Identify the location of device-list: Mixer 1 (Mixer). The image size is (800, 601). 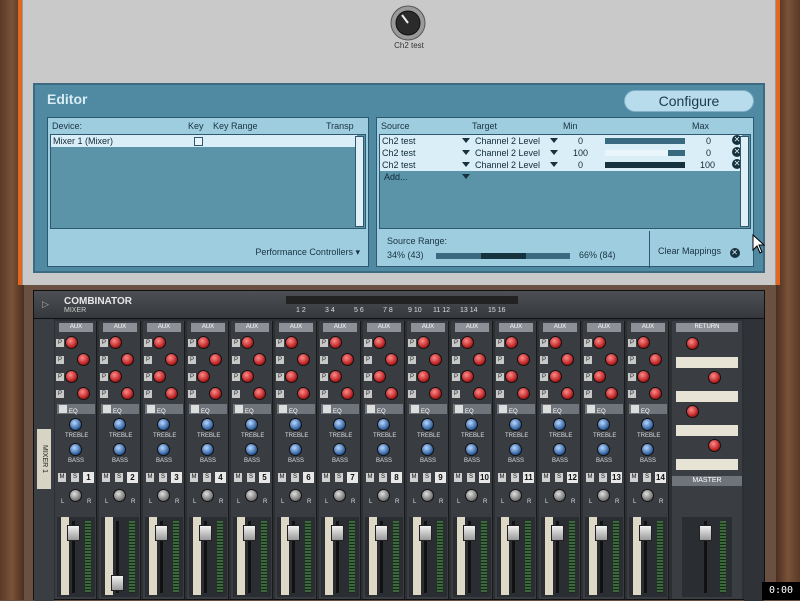
(208, 181).